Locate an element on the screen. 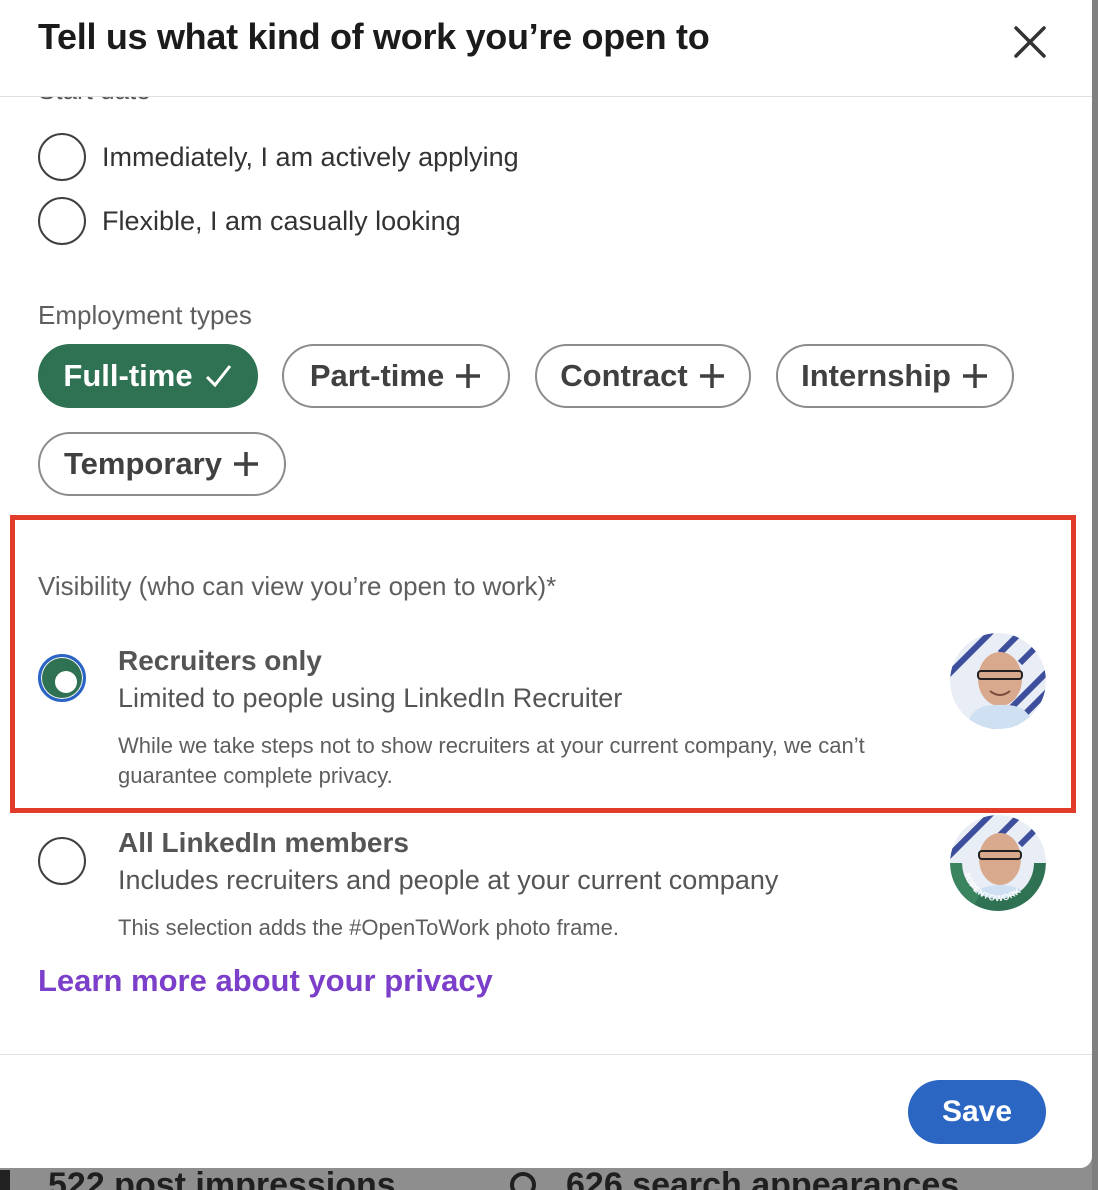 The image size is (1098, 1190). modal-header: Tell us what kind of work you’re open to is located at coordinates (546, 48).